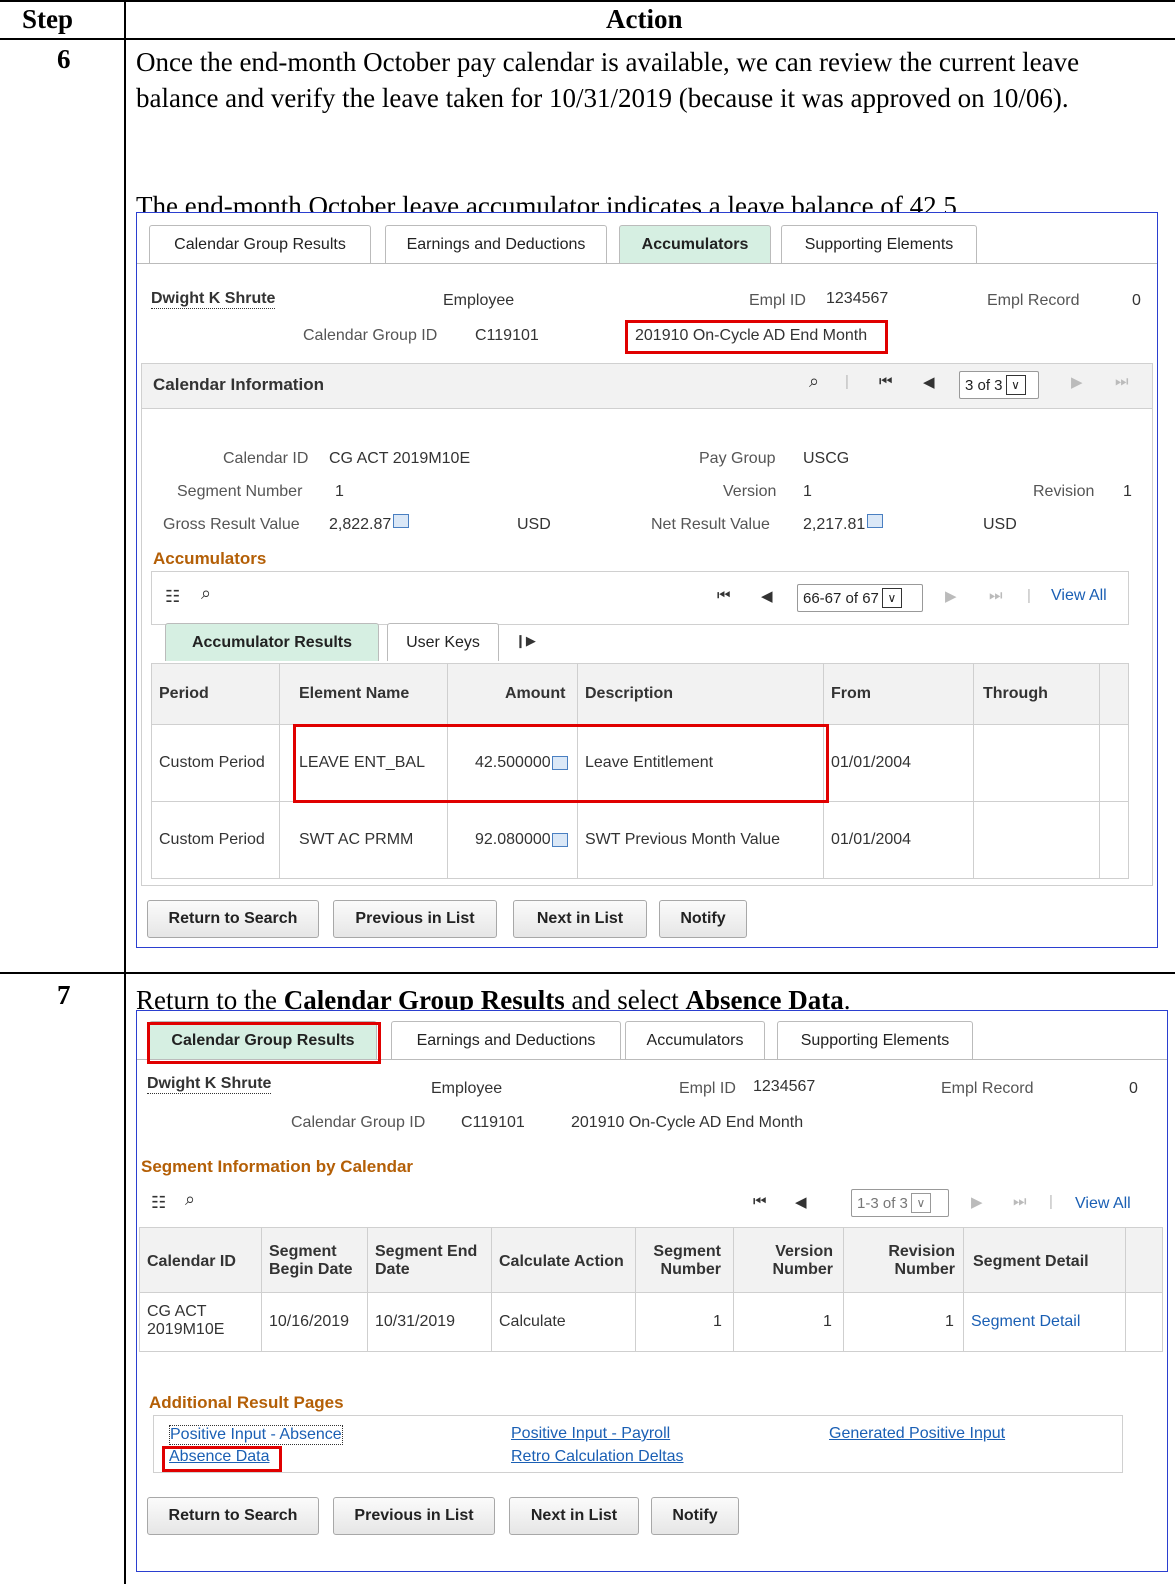  What do you see at coordinates (687, 1122) in the screenshot?
I see `calendar-group-description: 201910 On-Cycle AD End Month` at bounding box center [687, 1122].